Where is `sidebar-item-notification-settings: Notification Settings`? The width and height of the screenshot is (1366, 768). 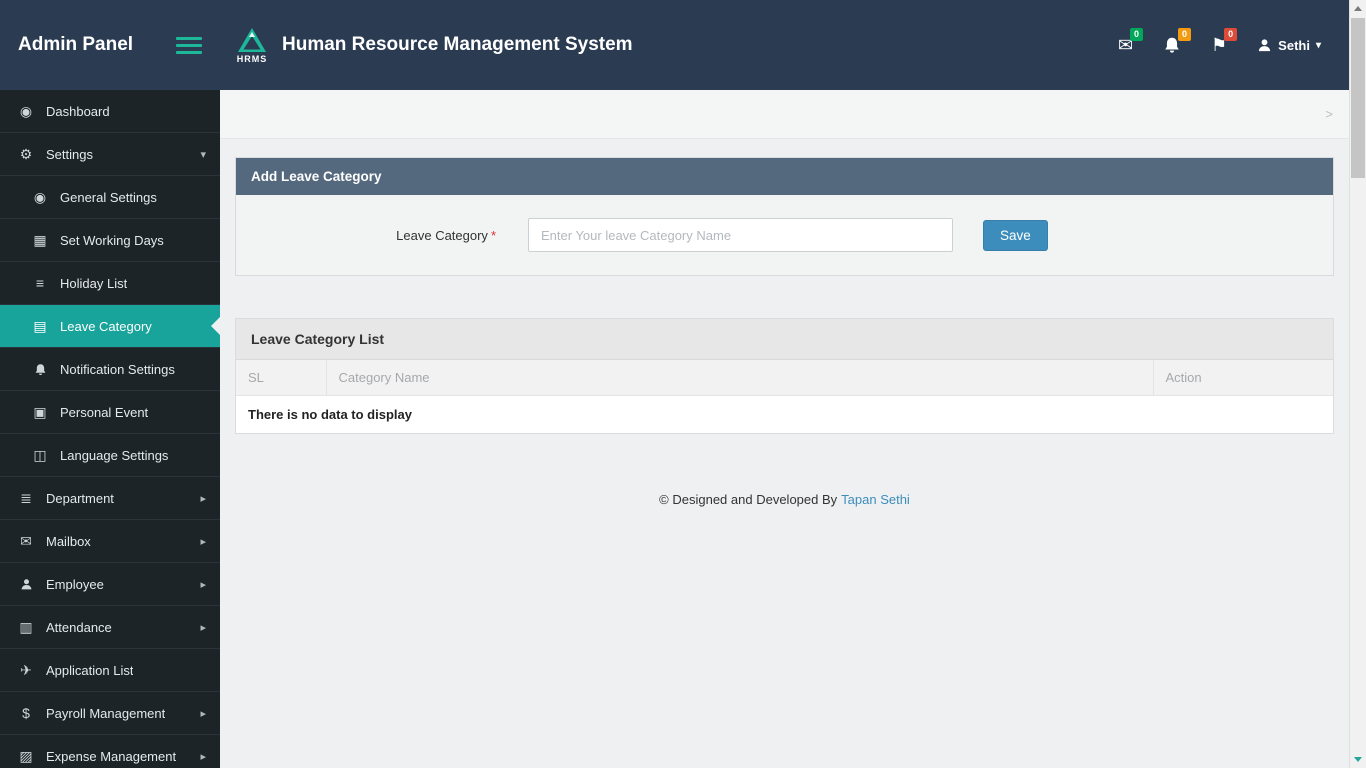 sidebar-item-notification-settings: Notification Settings is located at coordinates (110, 369).